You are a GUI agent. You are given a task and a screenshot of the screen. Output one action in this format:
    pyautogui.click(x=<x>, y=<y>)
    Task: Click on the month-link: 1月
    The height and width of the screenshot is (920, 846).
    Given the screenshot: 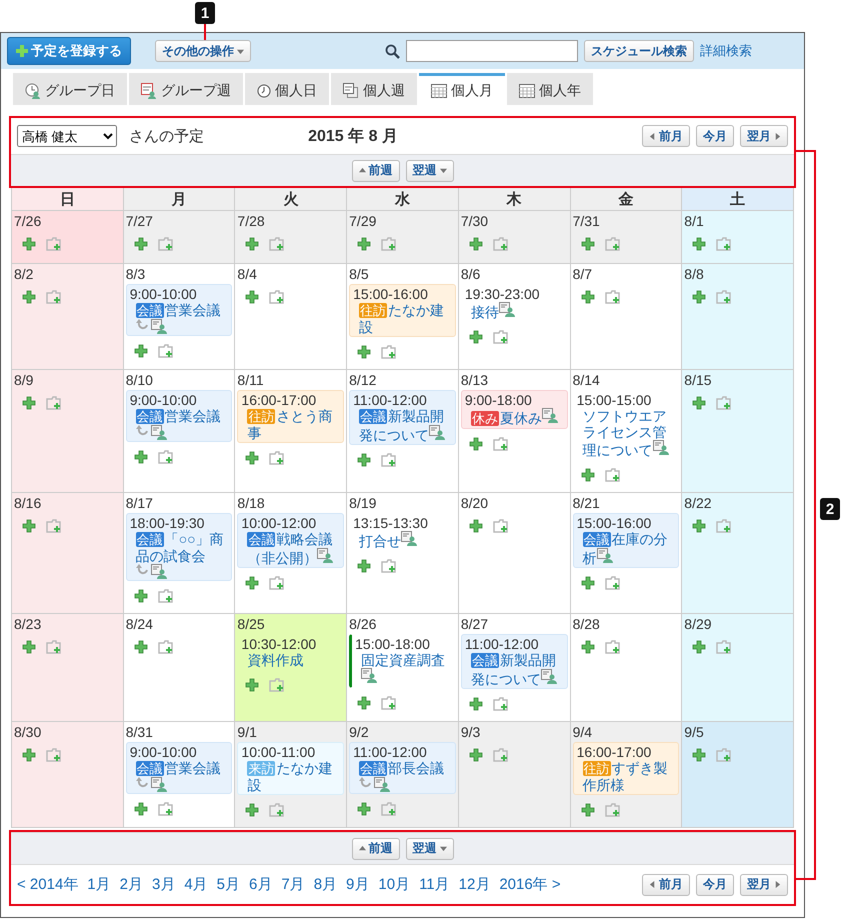 What is the action you would take?
    pyautogui.click(x=99, y=884)
    